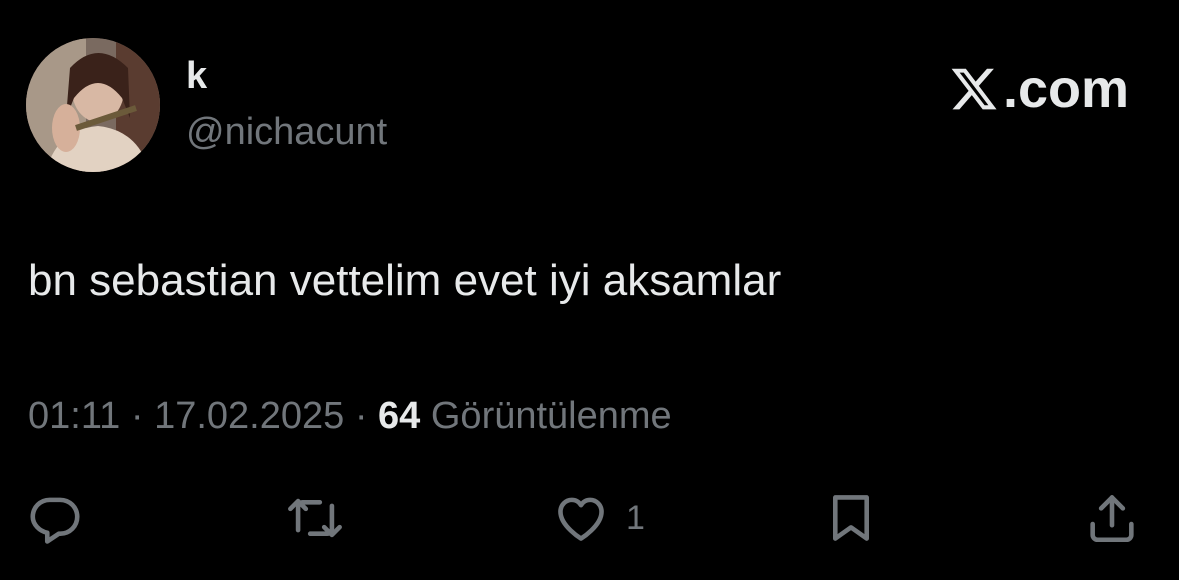  I want to click on reply-icon, so click(55, 520).